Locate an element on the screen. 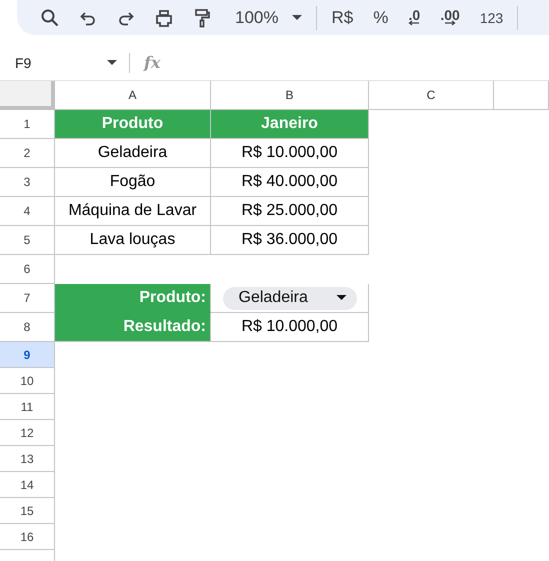 The height and width of the screenshot is (561, 549). name-box: F9 is located at coordinates (64, 62).